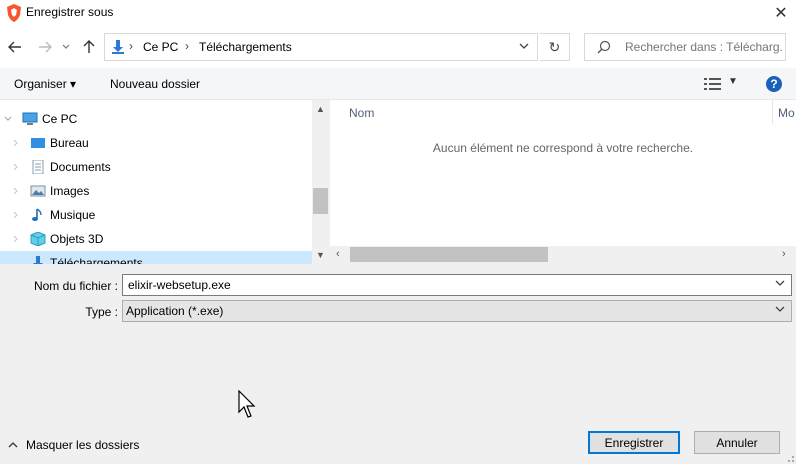 The height and width of the screenshot is (464, 796). Describe the element at coordinates (14, 13) in the screenshot. I see `brave-shield-icon` at that location.